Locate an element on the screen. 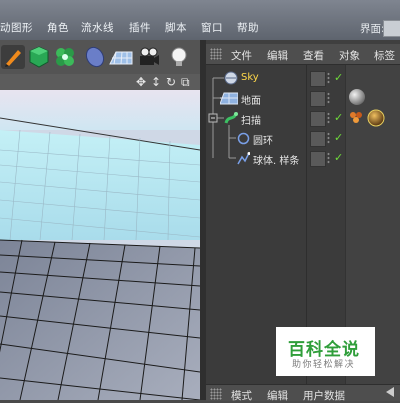 The image size is (400, 403). attr-menu-edit: 编辑 is located at coordinates (277, 395).